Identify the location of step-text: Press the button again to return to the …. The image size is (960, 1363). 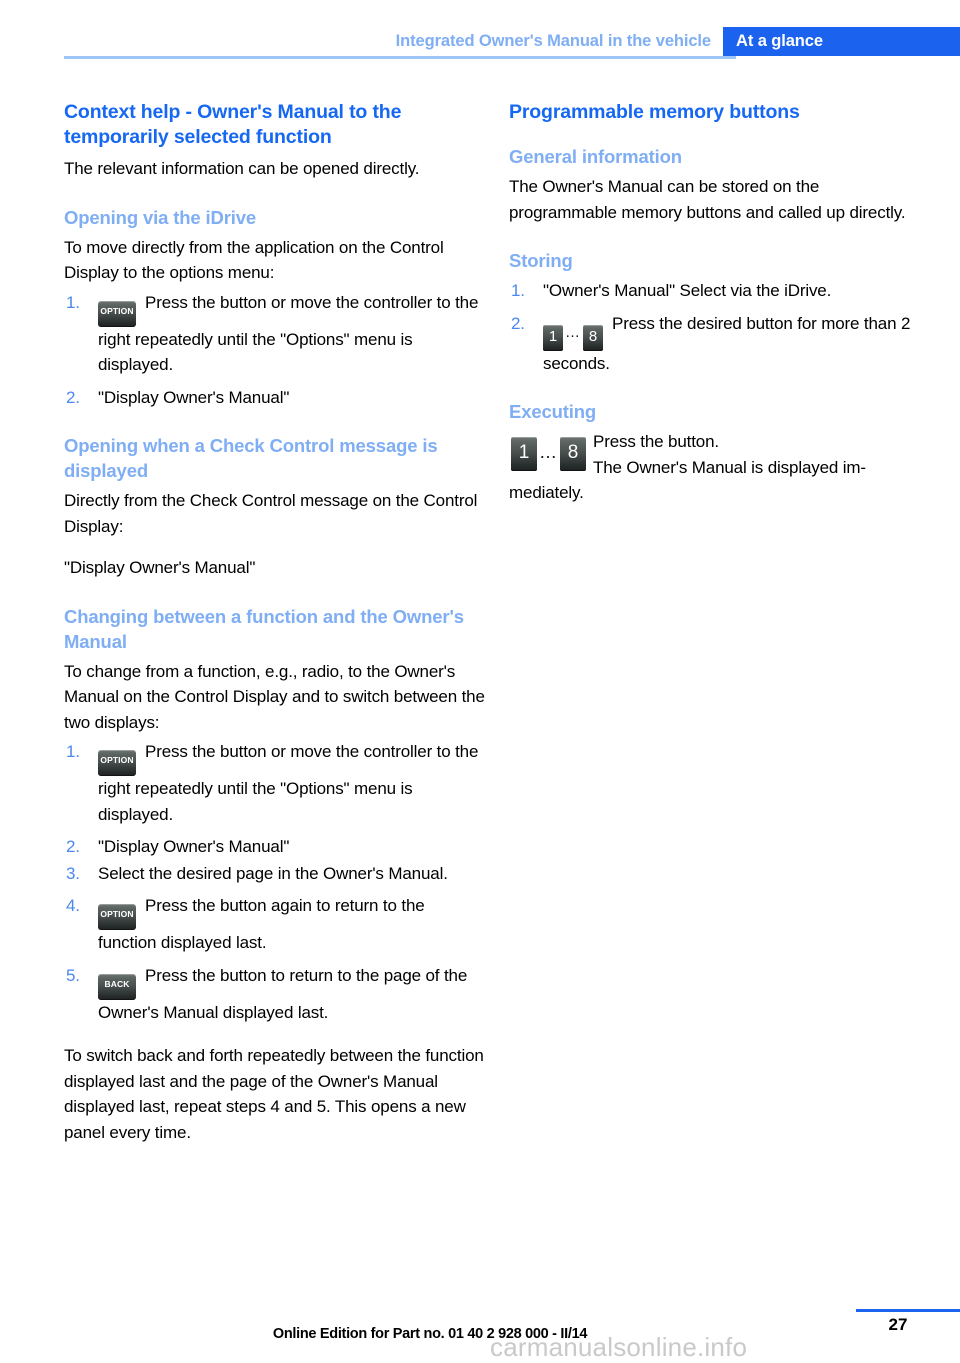
(261, 924).